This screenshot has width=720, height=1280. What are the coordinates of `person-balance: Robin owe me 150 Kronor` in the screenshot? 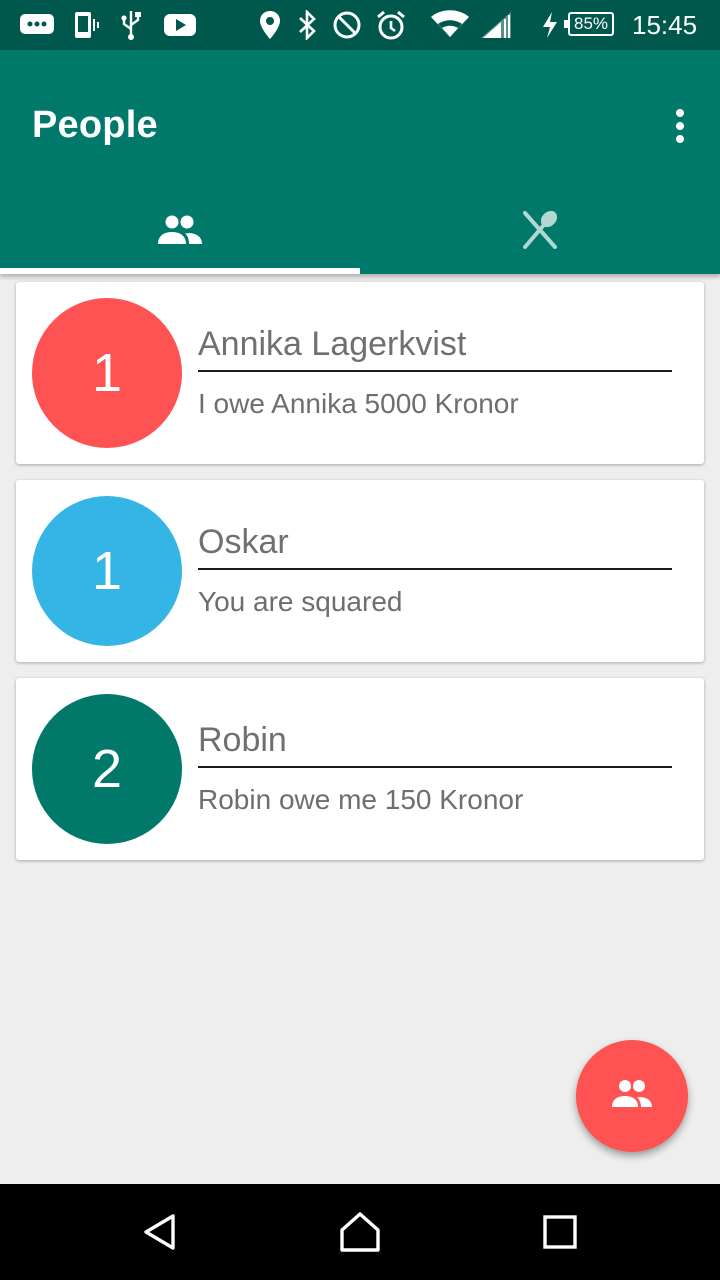 It's located at (361, 799).